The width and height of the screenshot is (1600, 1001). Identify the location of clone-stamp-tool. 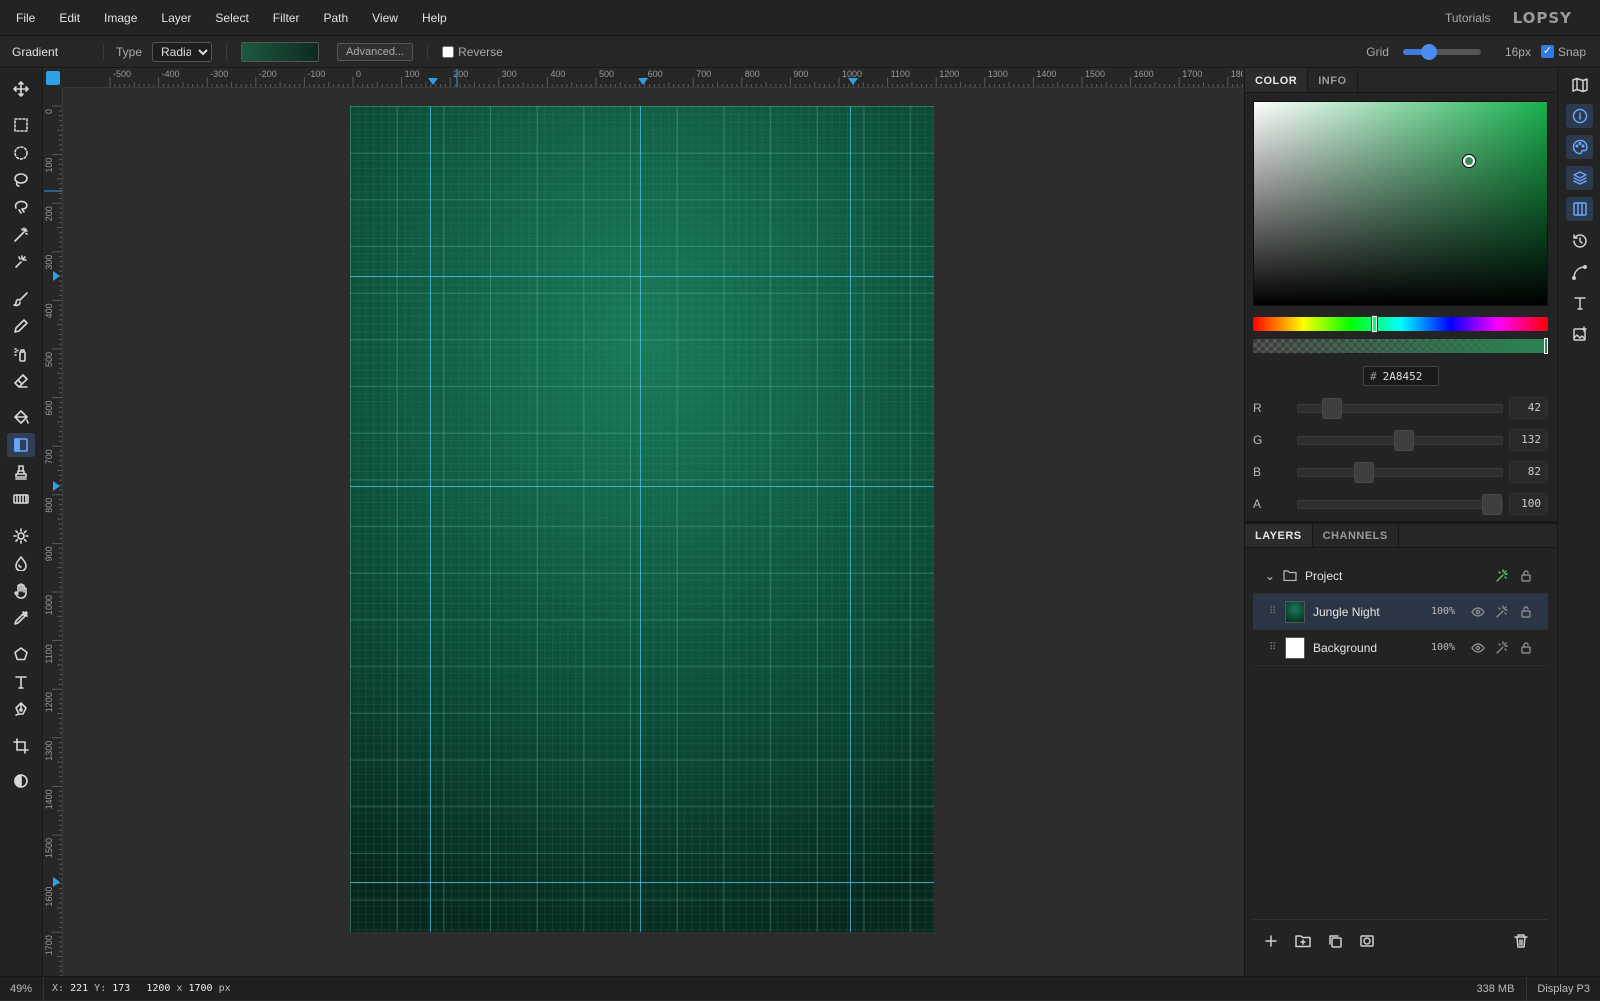
(21, 472).